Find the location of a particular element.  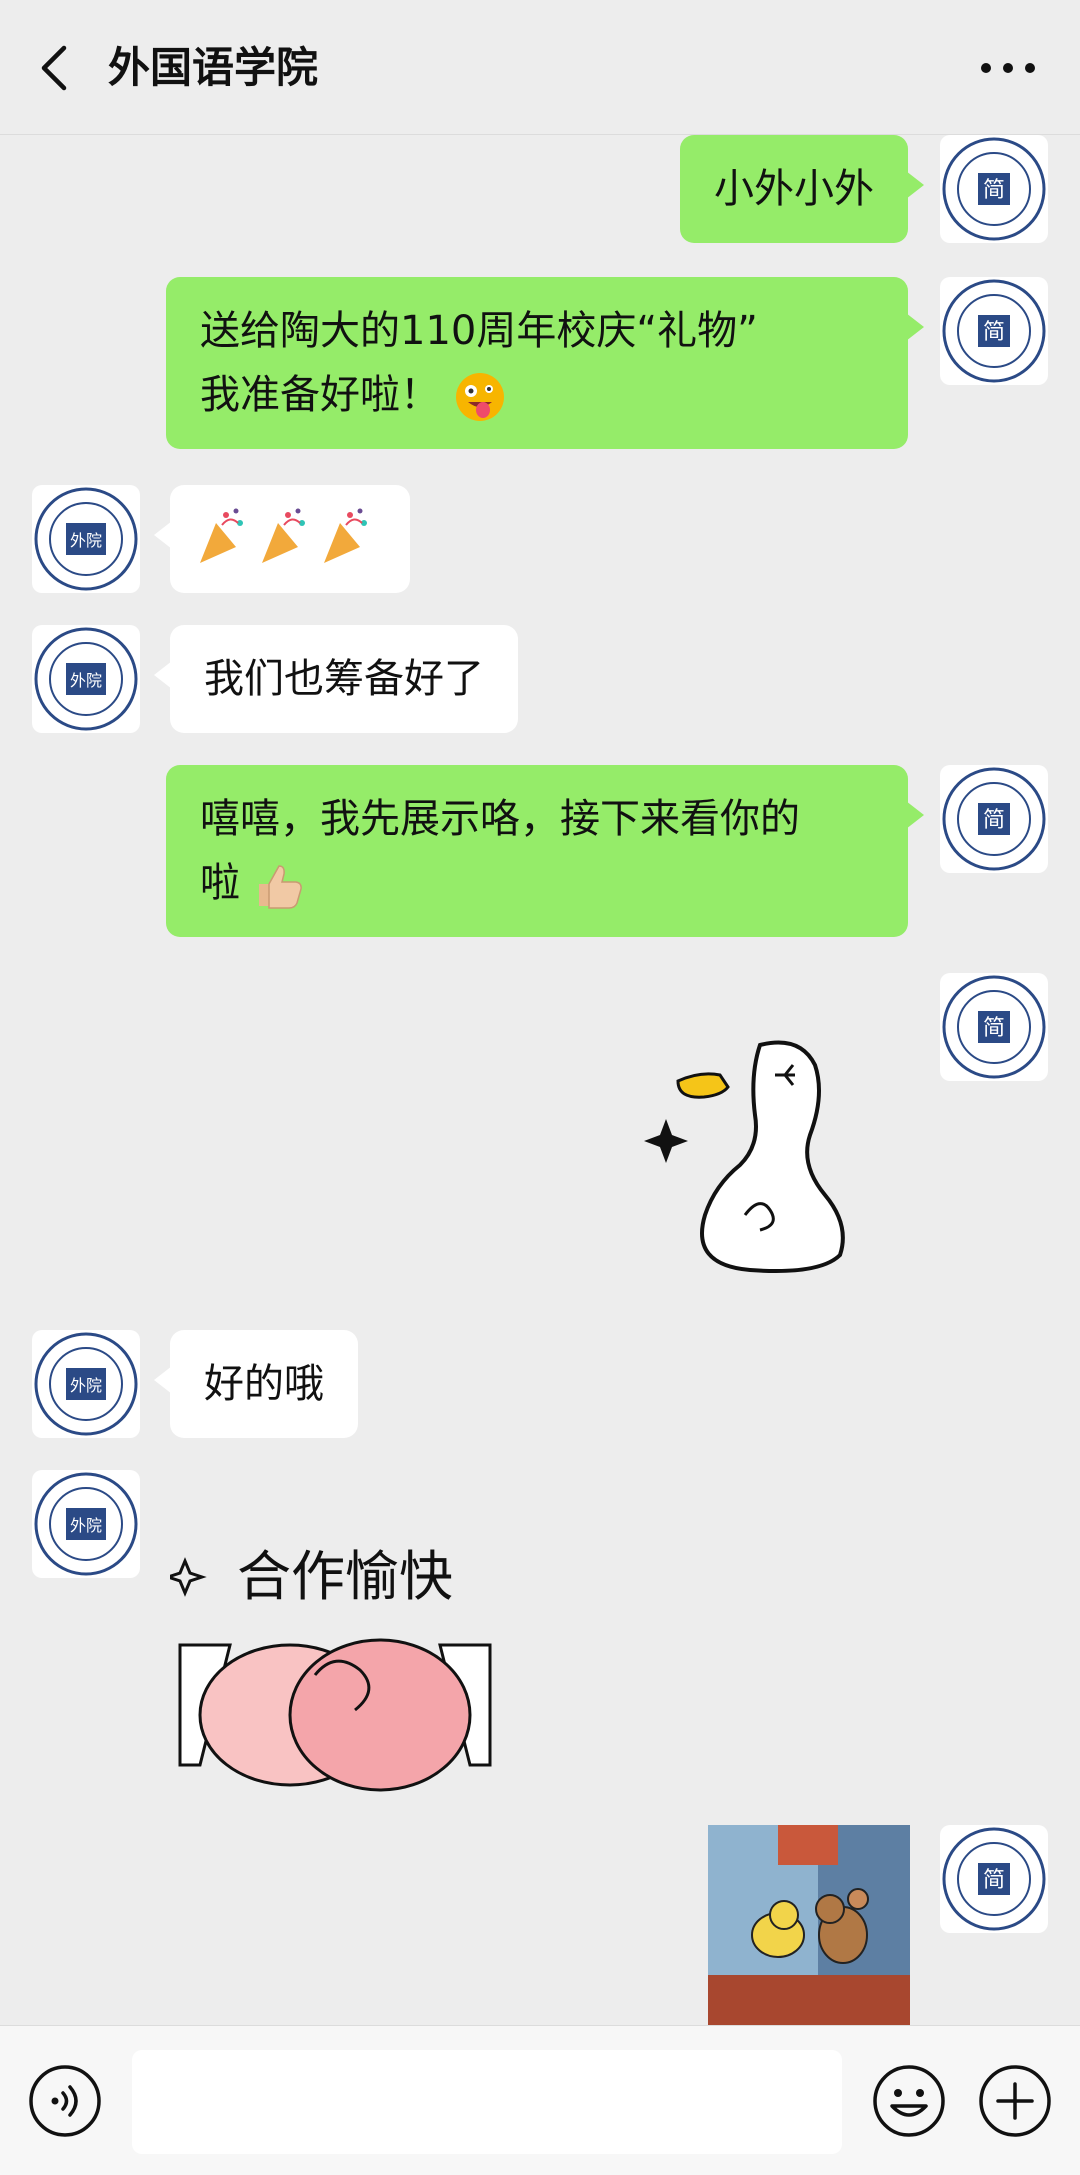

message-line: 送给陶大的110周年校庆“礼物” is located at coordinates (479, 331).